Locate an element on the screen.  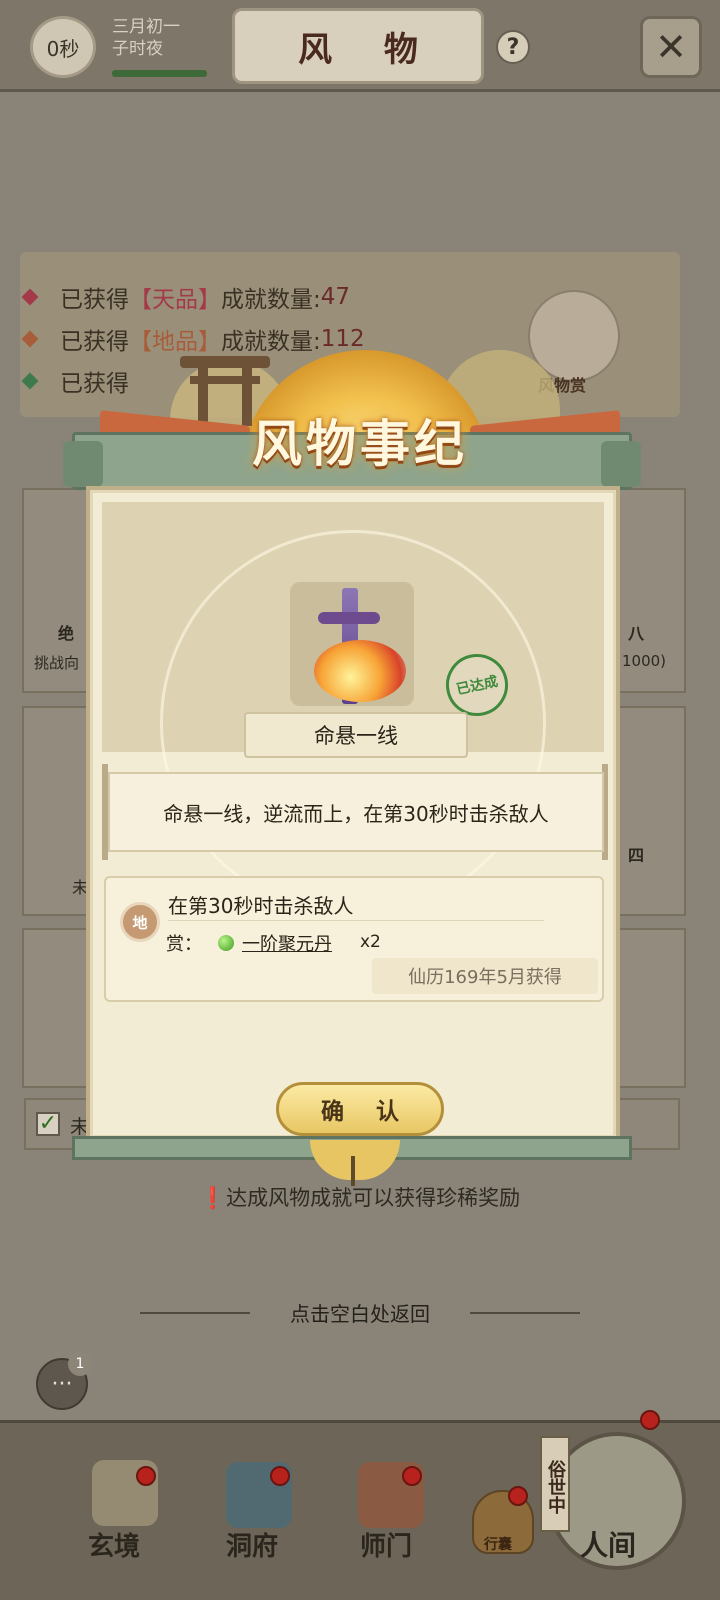
obtained-date: 仙历169年5月获得 is located at coordinates (485, 976).